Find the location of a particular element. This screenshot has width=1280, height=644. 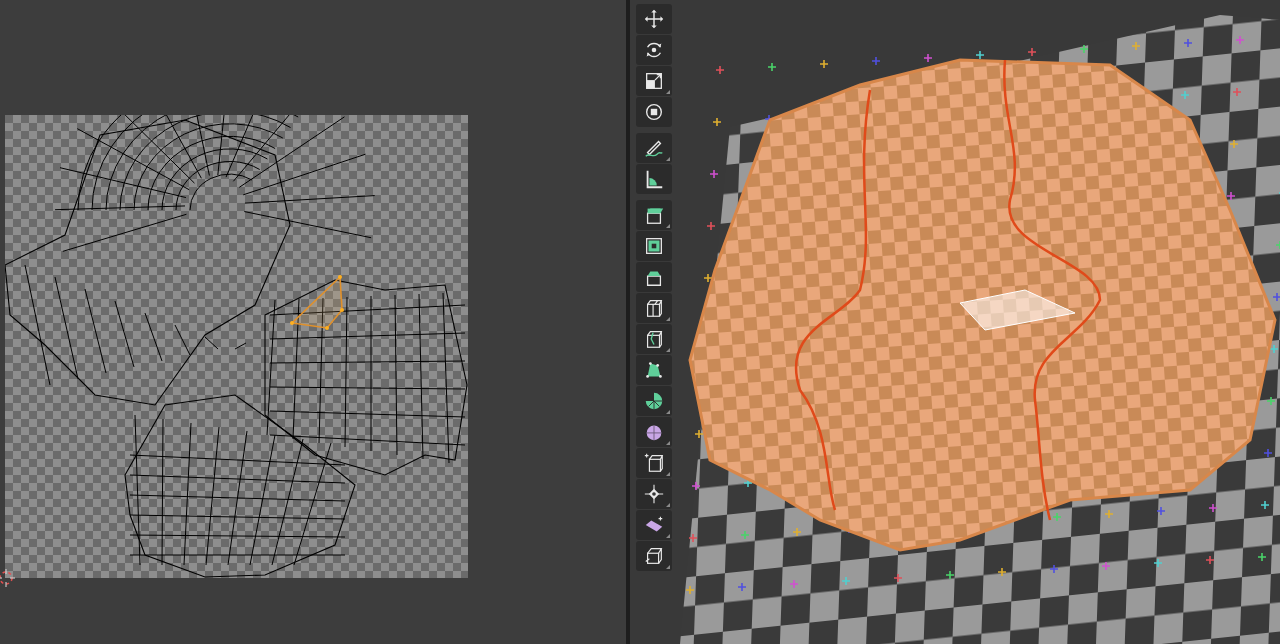

move-icon is located at coordinates (654, 19).